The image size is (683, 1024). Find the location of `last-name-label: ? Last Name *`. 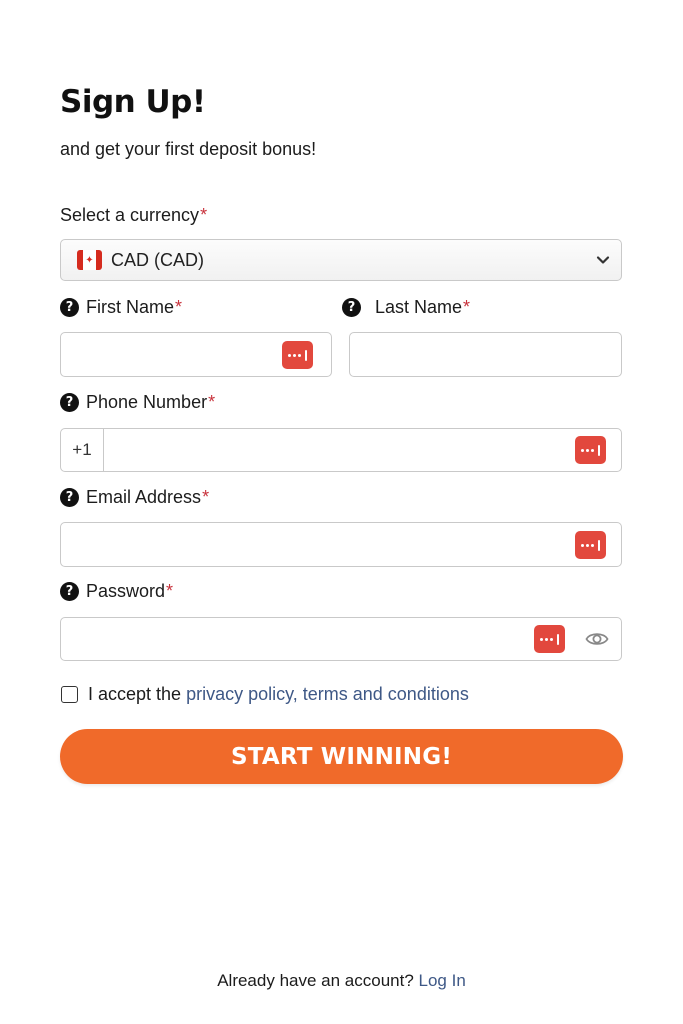

last-name-label: ? Last Name * is located at coordinates (406, 307).